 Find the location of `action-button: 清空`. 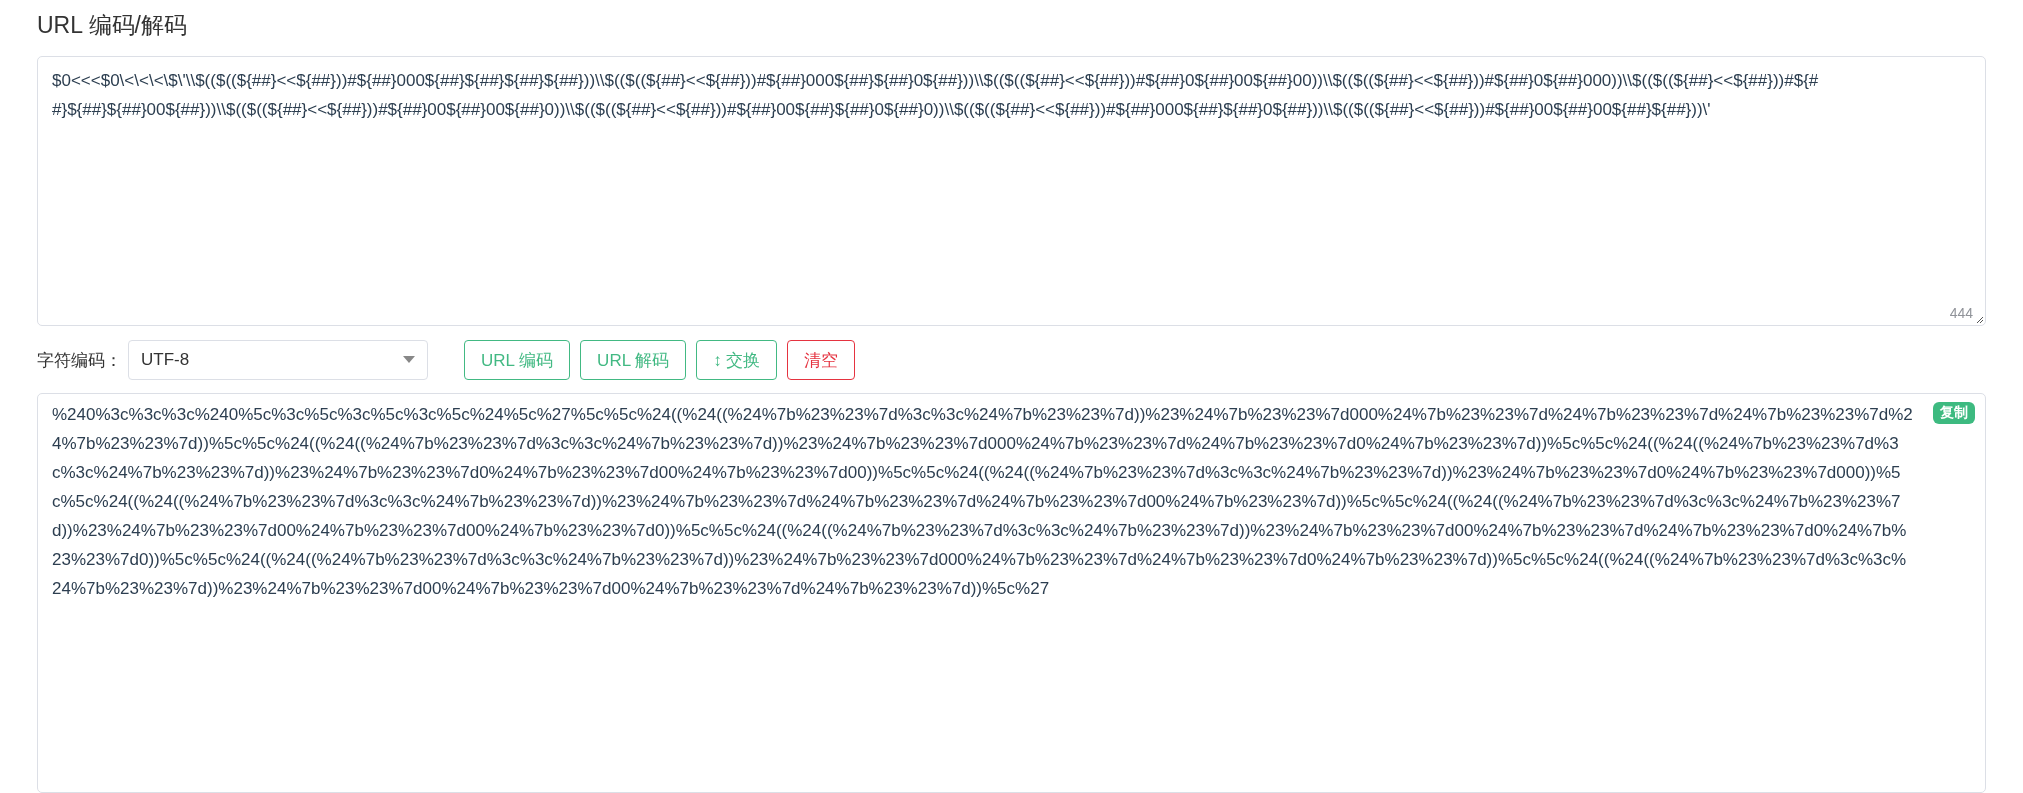

action-button: 清空 is located at coordinates (821, 360).